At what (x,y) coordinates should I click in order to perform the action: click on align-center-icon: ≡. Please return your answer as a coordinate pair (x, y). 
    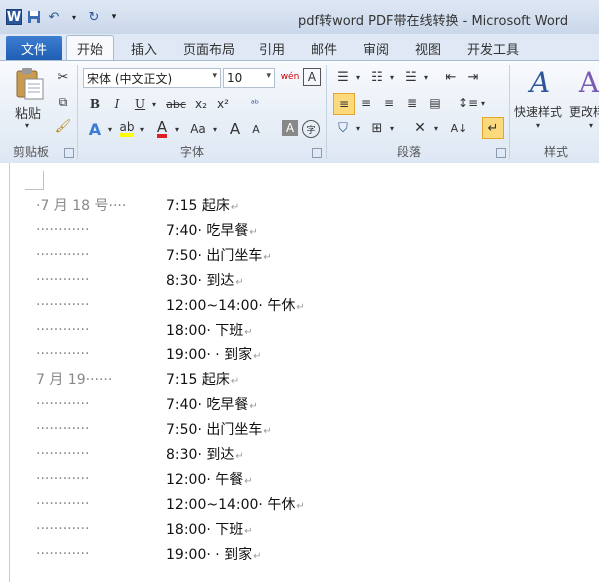
    Looking at the image, I should click on (366, 103).